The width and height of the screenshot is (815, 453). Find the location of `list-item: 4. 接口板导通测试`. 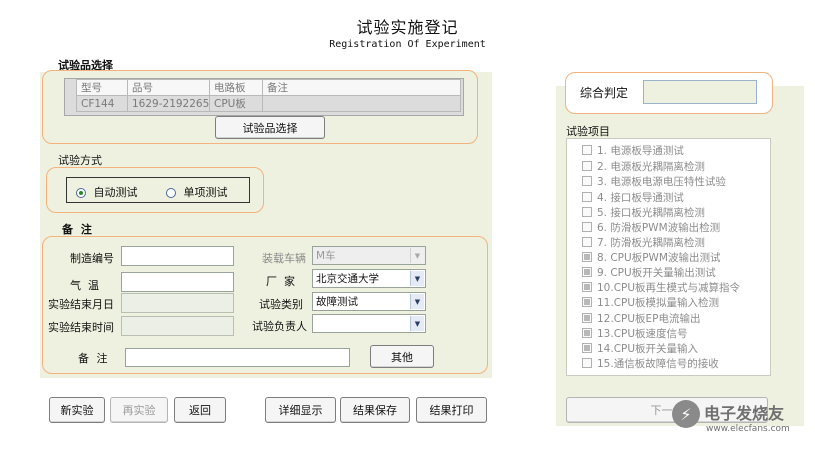

list-item: 4. 接口板导通测试 is located at coordinates (633, 198).